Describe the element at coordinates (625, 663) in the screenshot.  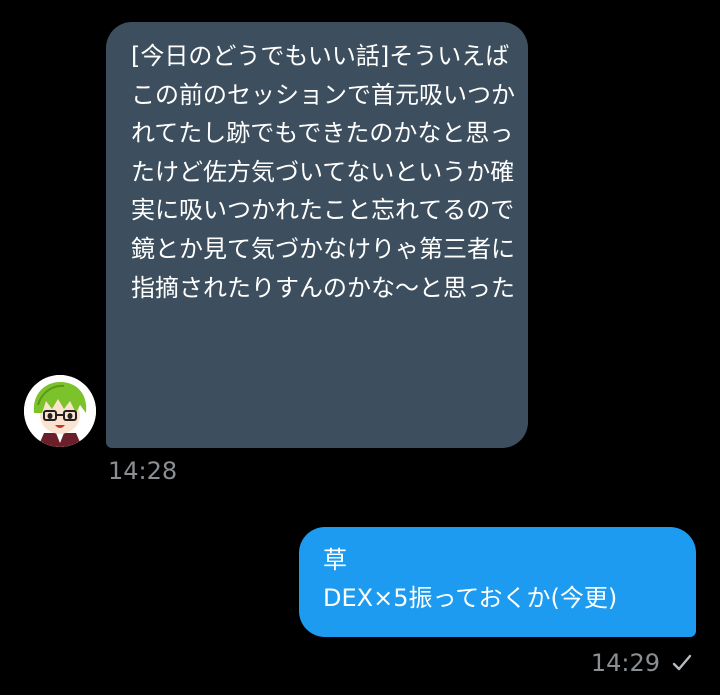
I see `outgoing-message-time: 14:29` at that location.